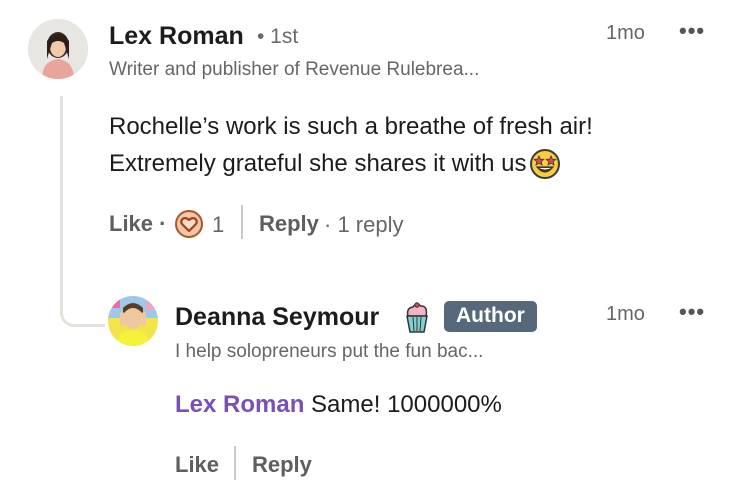 This screenshot has height=504, width=751. Describe the element at coordinates (133, 321) in the screenshot. I see `avatar-deanna-seymour` at that location.